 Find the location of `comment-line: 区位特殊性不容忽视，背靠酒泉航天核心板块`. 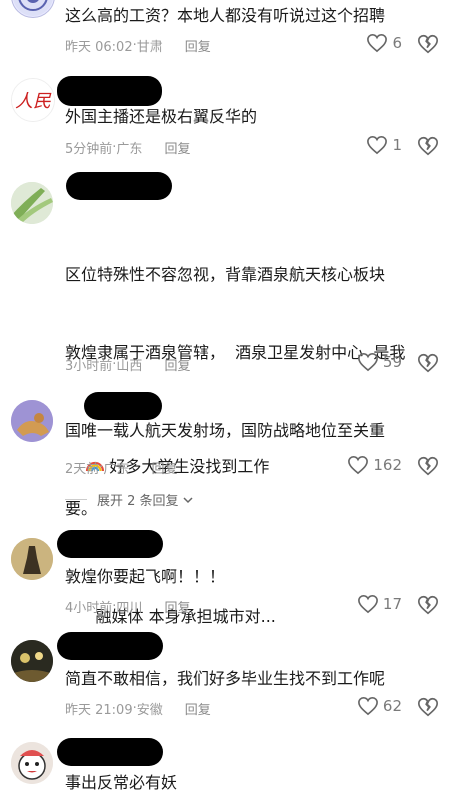

comment-line: 区位特殊性不容忽视，背靠酒泉航天核心板块 is located at coordinates (225, 274).